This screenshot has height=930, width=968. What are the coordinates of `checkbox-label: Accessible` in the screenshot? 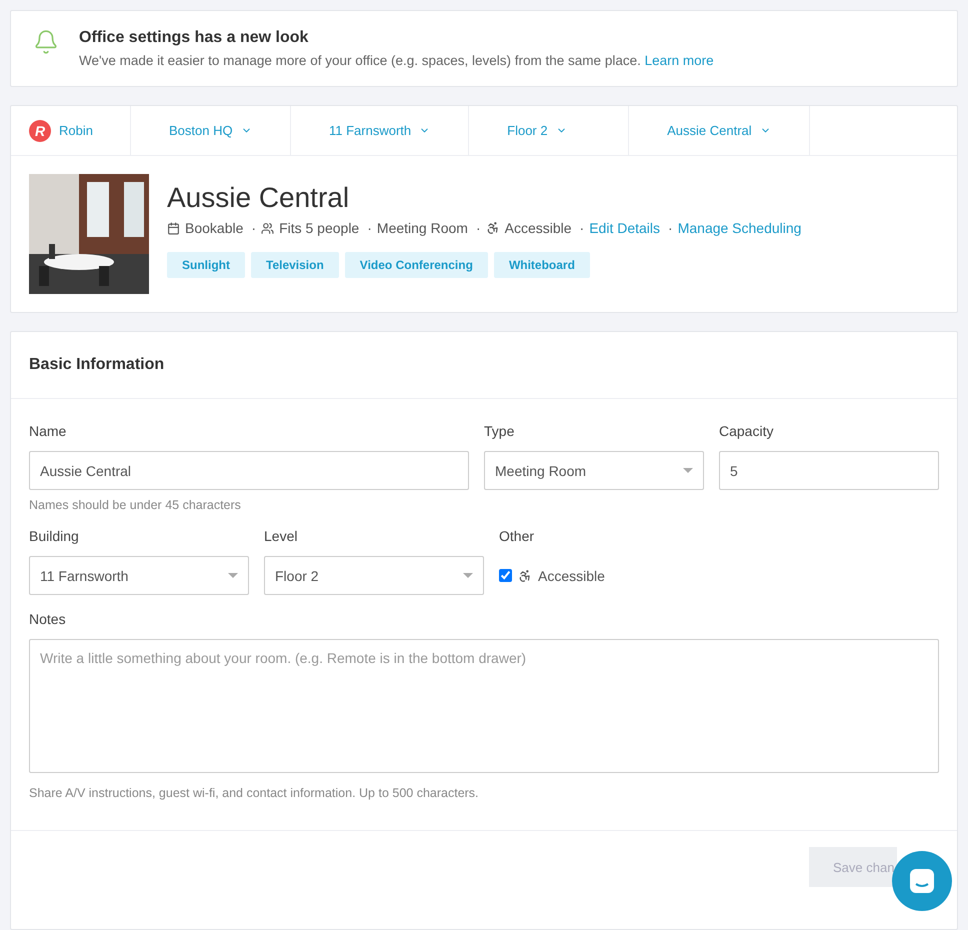 It's located at (571, 576).